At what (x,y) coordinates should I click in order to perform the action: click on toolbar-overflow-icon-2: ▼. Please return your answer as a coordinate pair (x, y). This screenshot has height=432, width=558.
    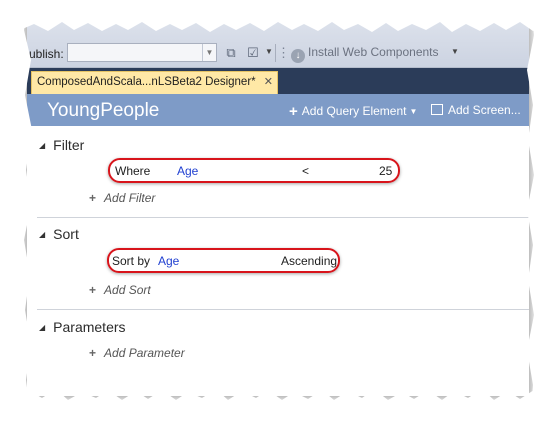
    Looking at the image, I should click on (455, 51).